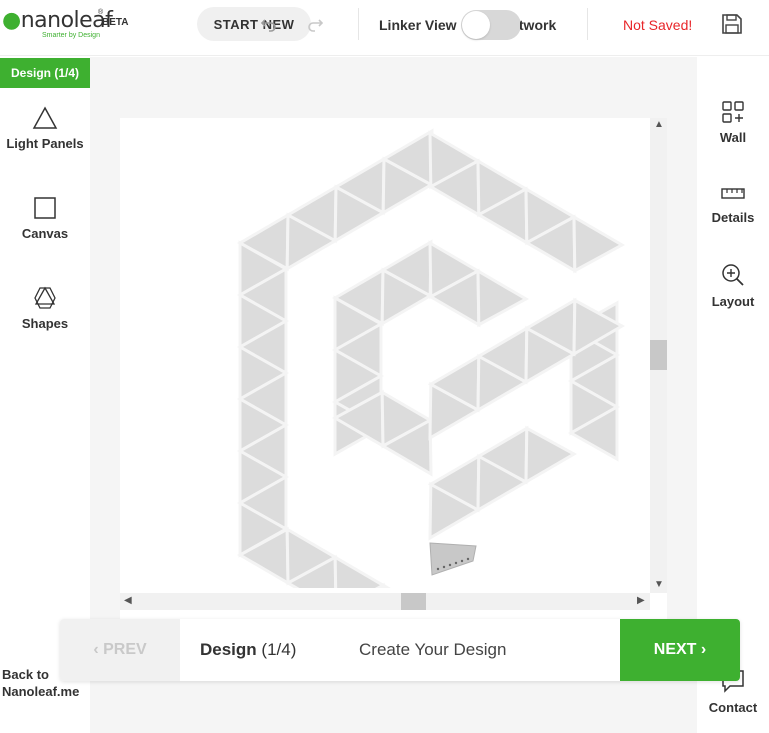  What do you see at coordinates (658, 25) in the screenshot?
I see `save-status: Not Saved!` at bounding box center [658, 25].